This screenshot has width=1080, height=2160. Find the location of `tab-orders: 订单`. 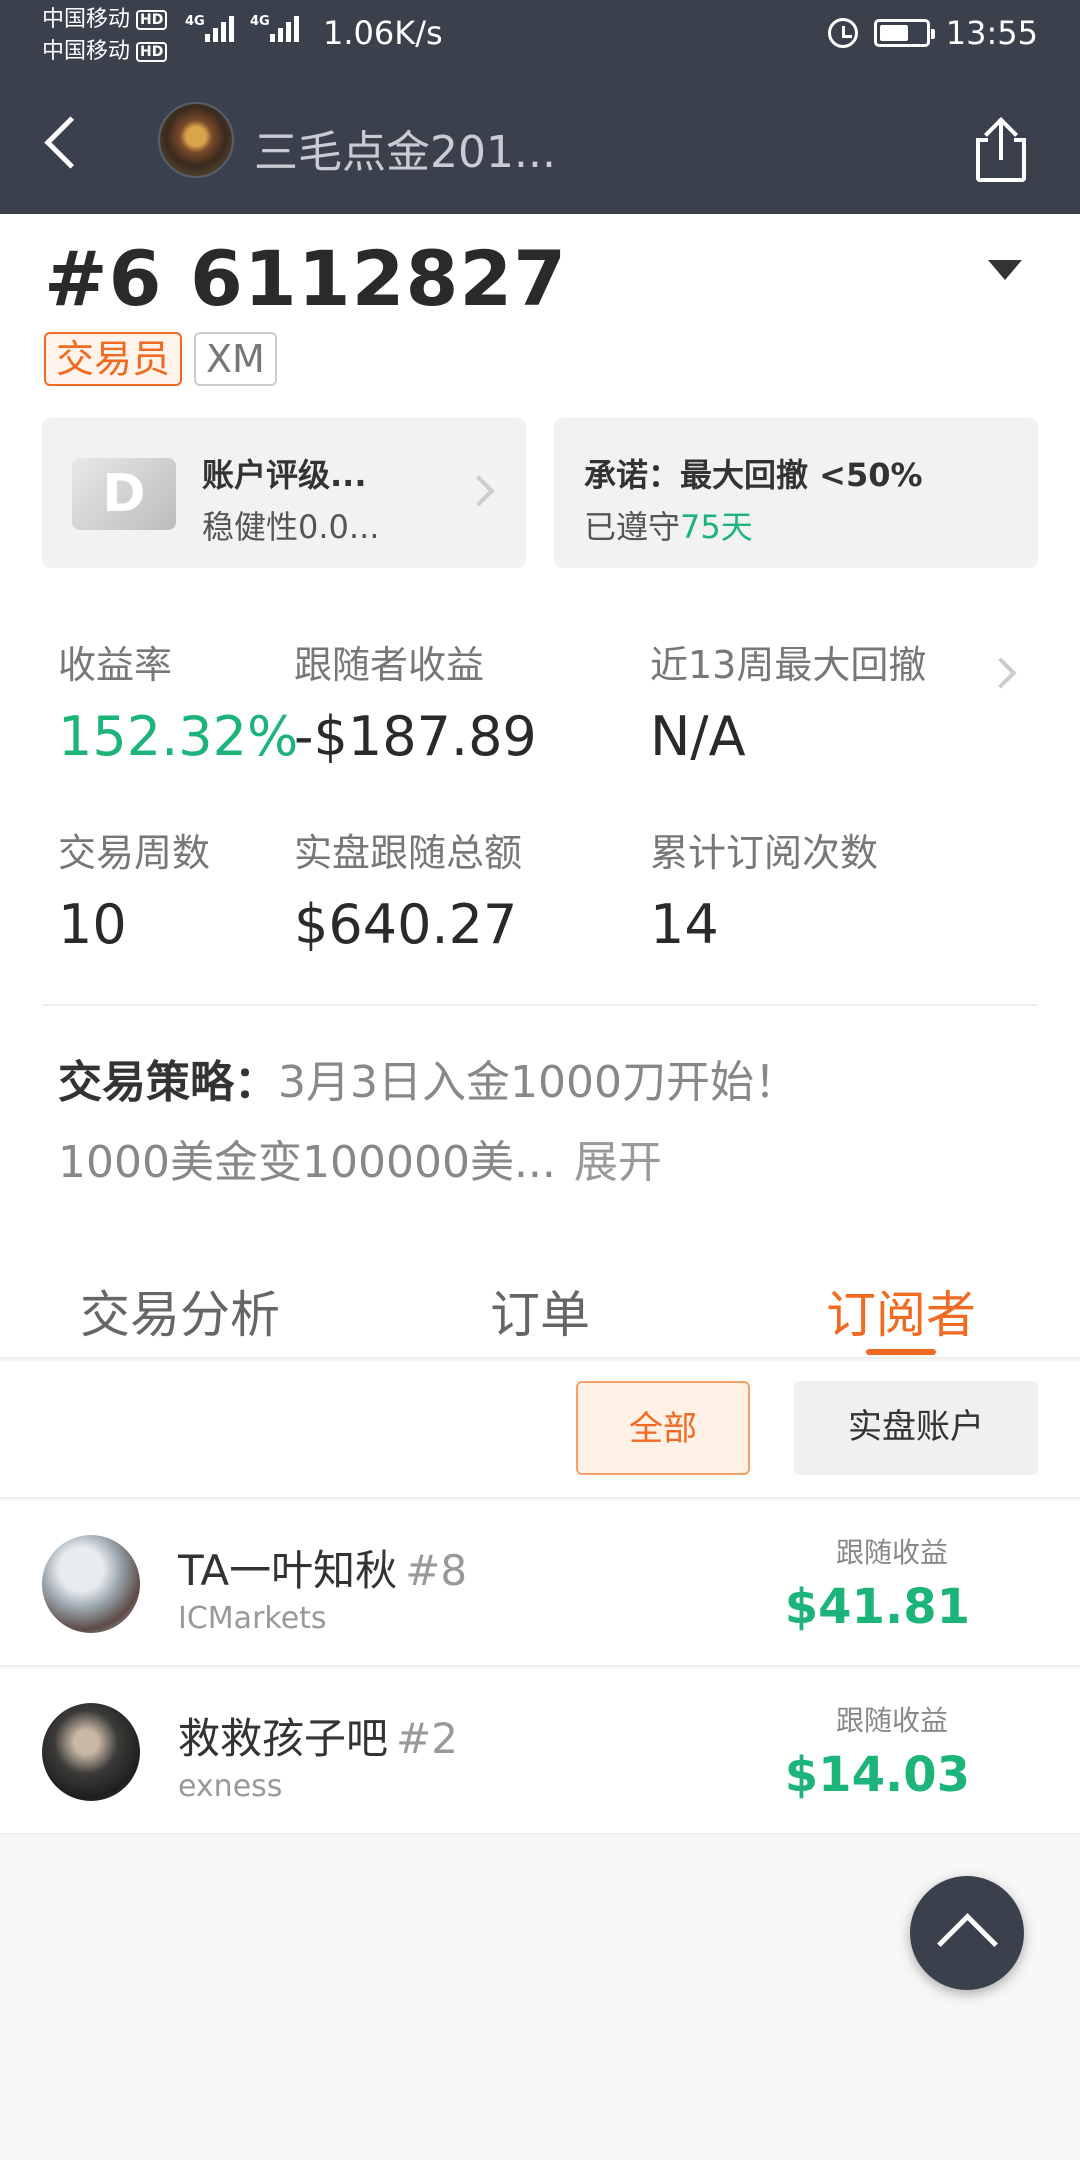

tab-orders: 订单 is located at coordinates (540, 1311).